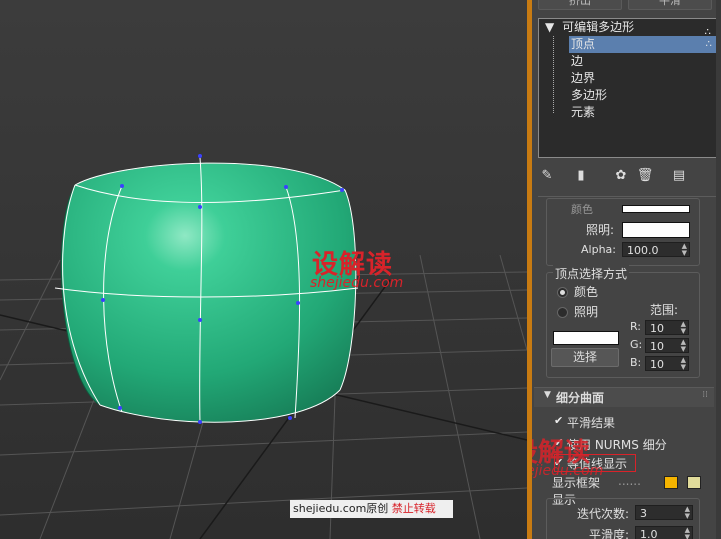 This screenshot has height=539, width=721. I want to click on g-spinner: 10 ▲ ▼, so click(667, 345).